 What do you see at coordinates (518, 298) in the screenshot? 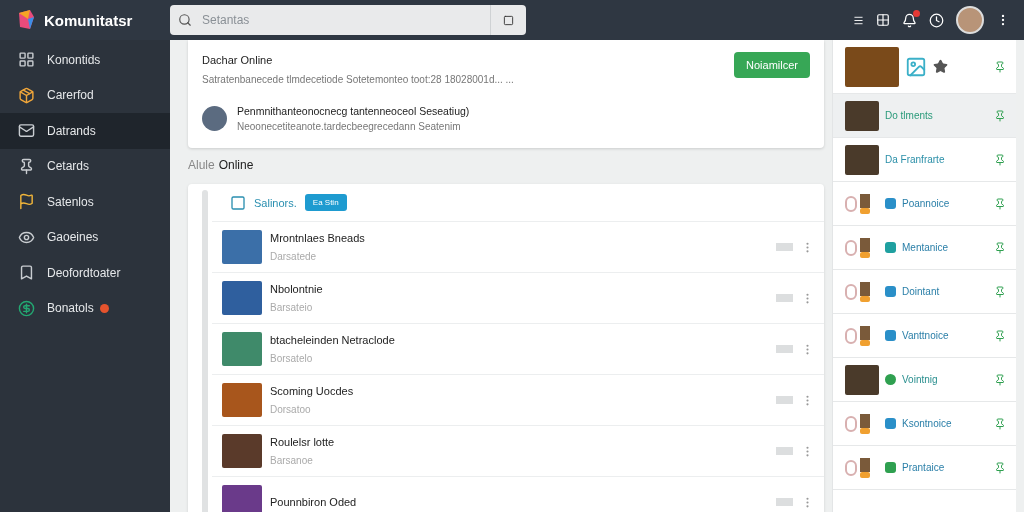
I see `list-row: Nbolontnie Barsateio` at bounding box center [518, 298].